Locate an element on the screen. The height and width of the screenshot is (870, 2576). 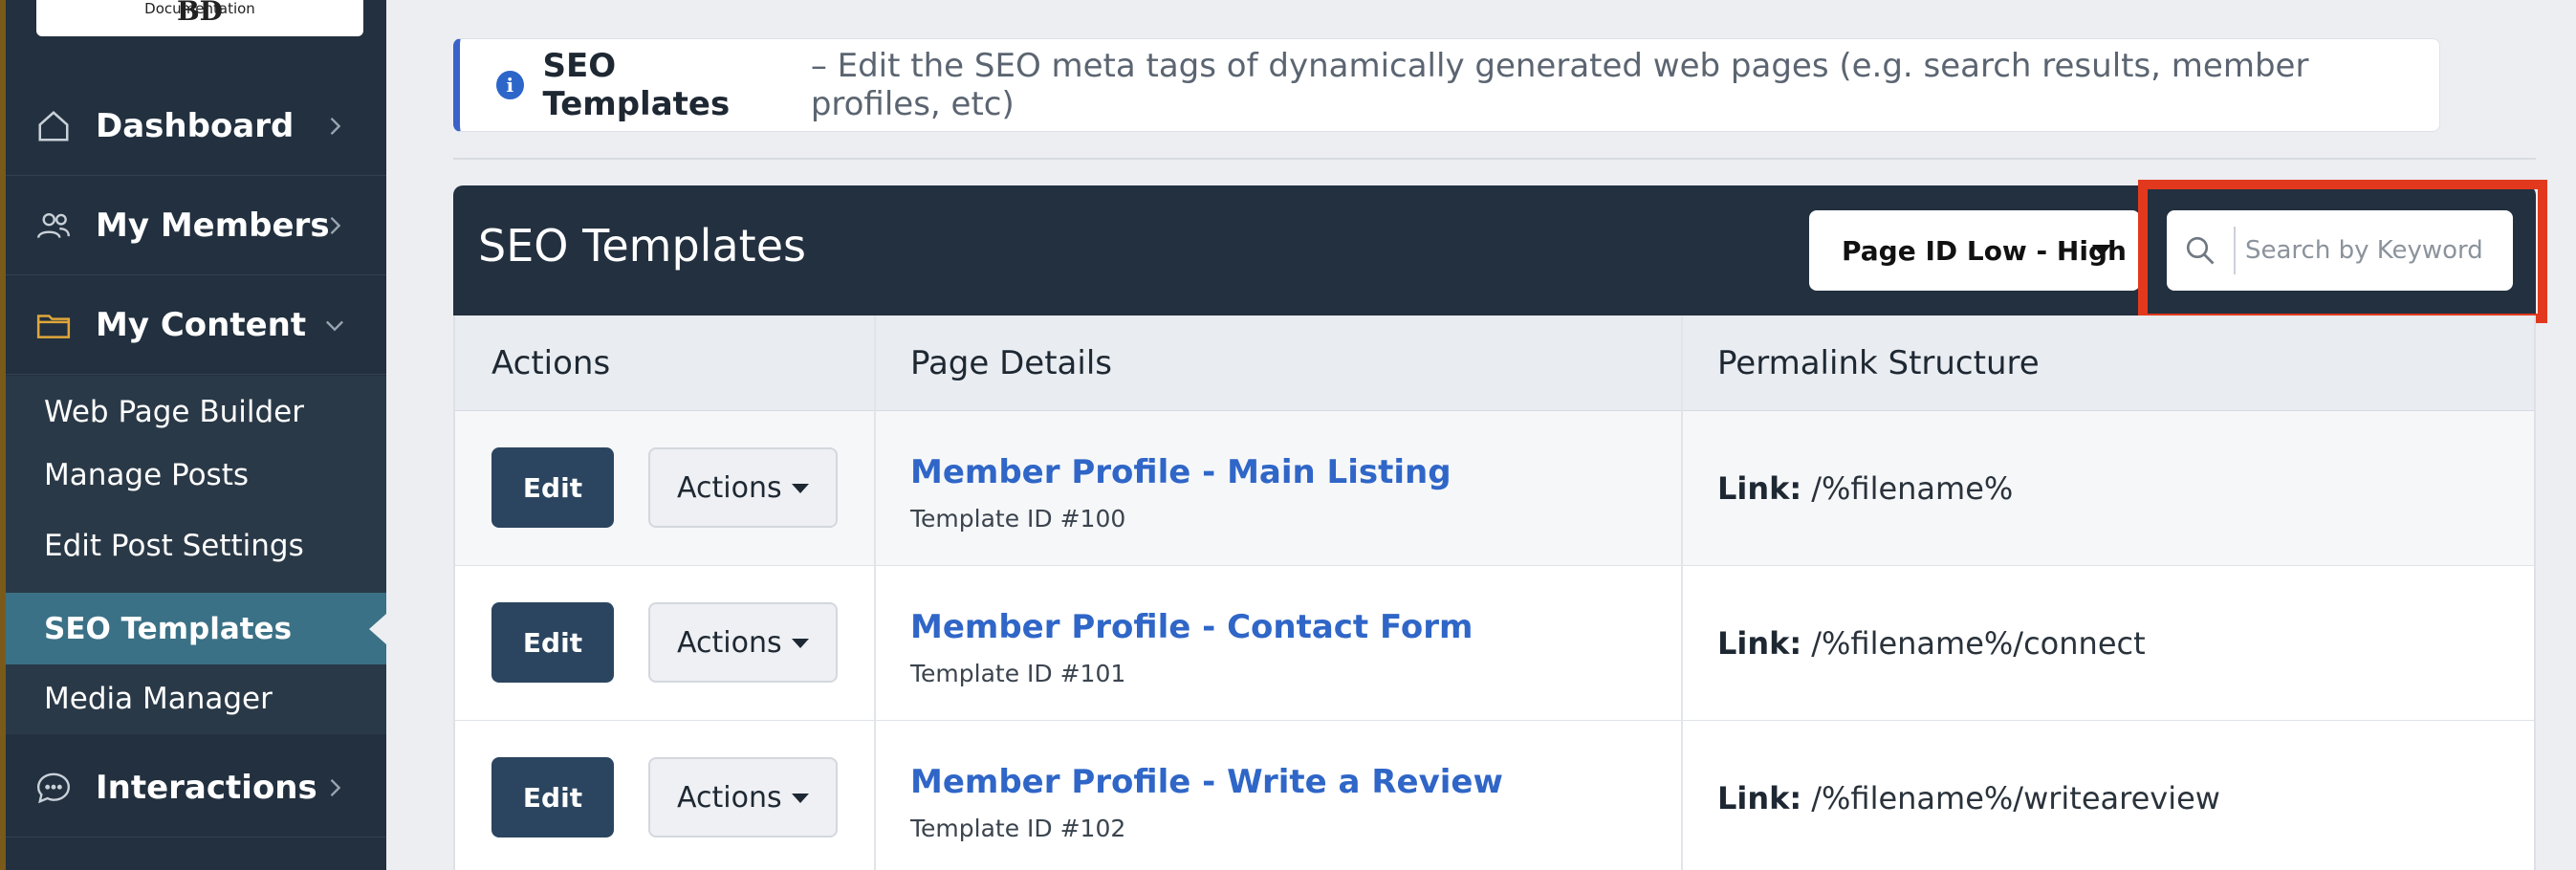
divider is located at coordinates (1494, 159).